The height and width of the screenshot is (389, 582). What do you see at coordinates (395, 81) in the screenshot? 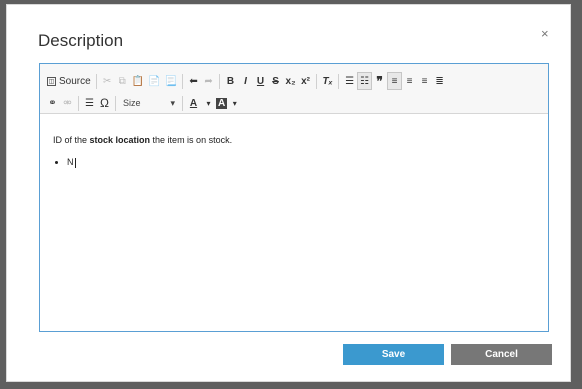
I see `align-left-icon: ≡` at bounding box center [395, 81].